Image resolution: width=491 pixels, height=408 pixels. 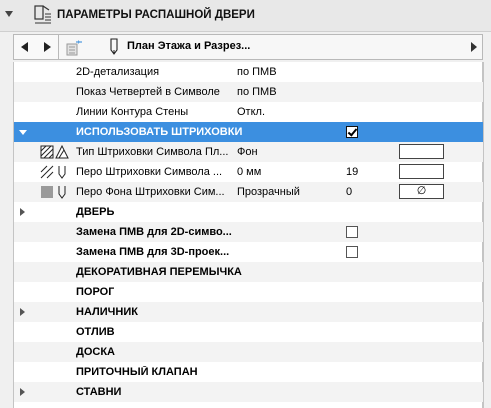 I want to click on row-value: Прозрачный, so click(x=268, y=192).